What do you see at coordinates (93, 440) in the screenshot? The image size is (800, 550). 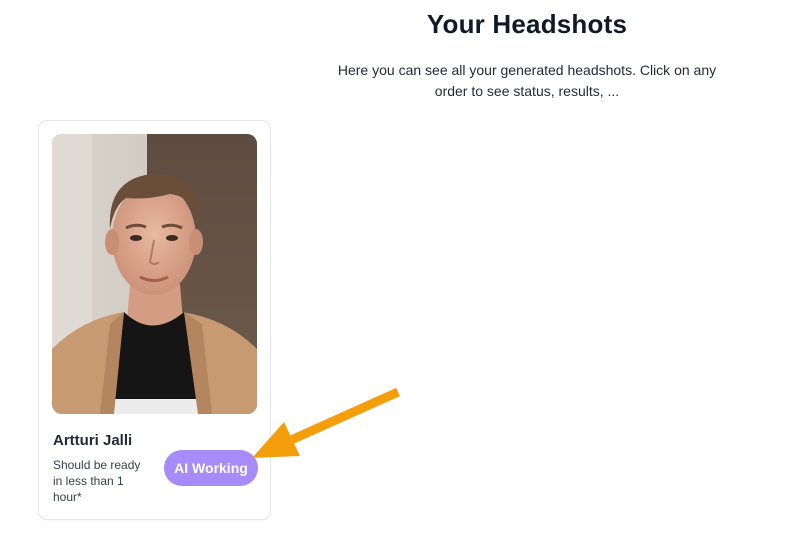 I see `person-name: Artturi Jalli` at bounding box center [93, 440].